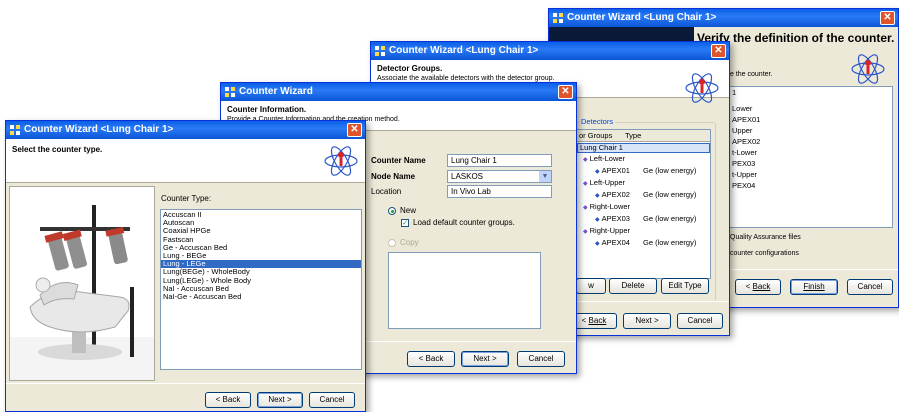  Describe the element at coordinates (814, 287) in the screenshot. I see `finish-button: Finish` at that location.